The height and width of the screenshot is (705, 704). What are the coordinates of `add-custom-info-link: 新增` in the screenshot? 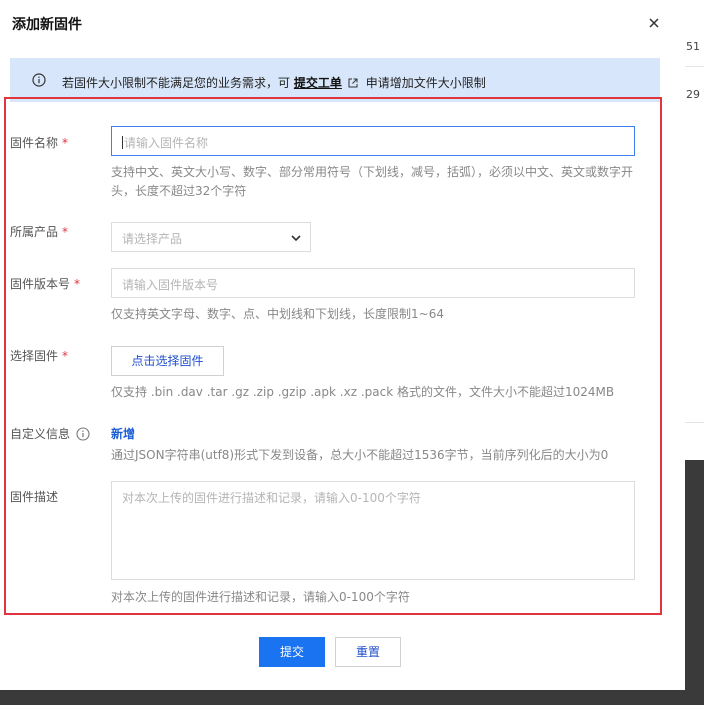 It's located at (123, 433).